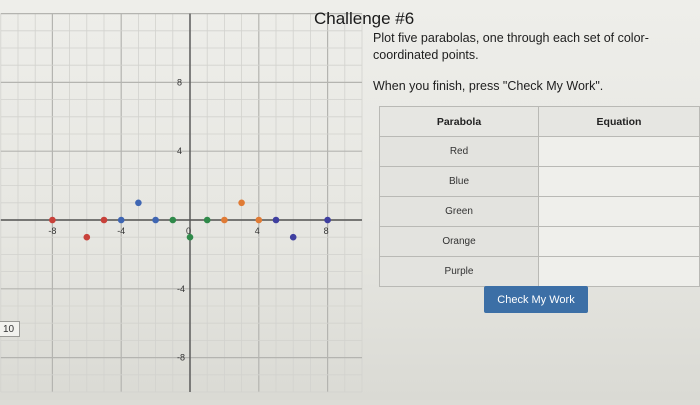 The image size is (700, 405). Describe the element at coordinates (536, 299) in the screenshot. I see `check-my-work-button: Check My Work` at that location.